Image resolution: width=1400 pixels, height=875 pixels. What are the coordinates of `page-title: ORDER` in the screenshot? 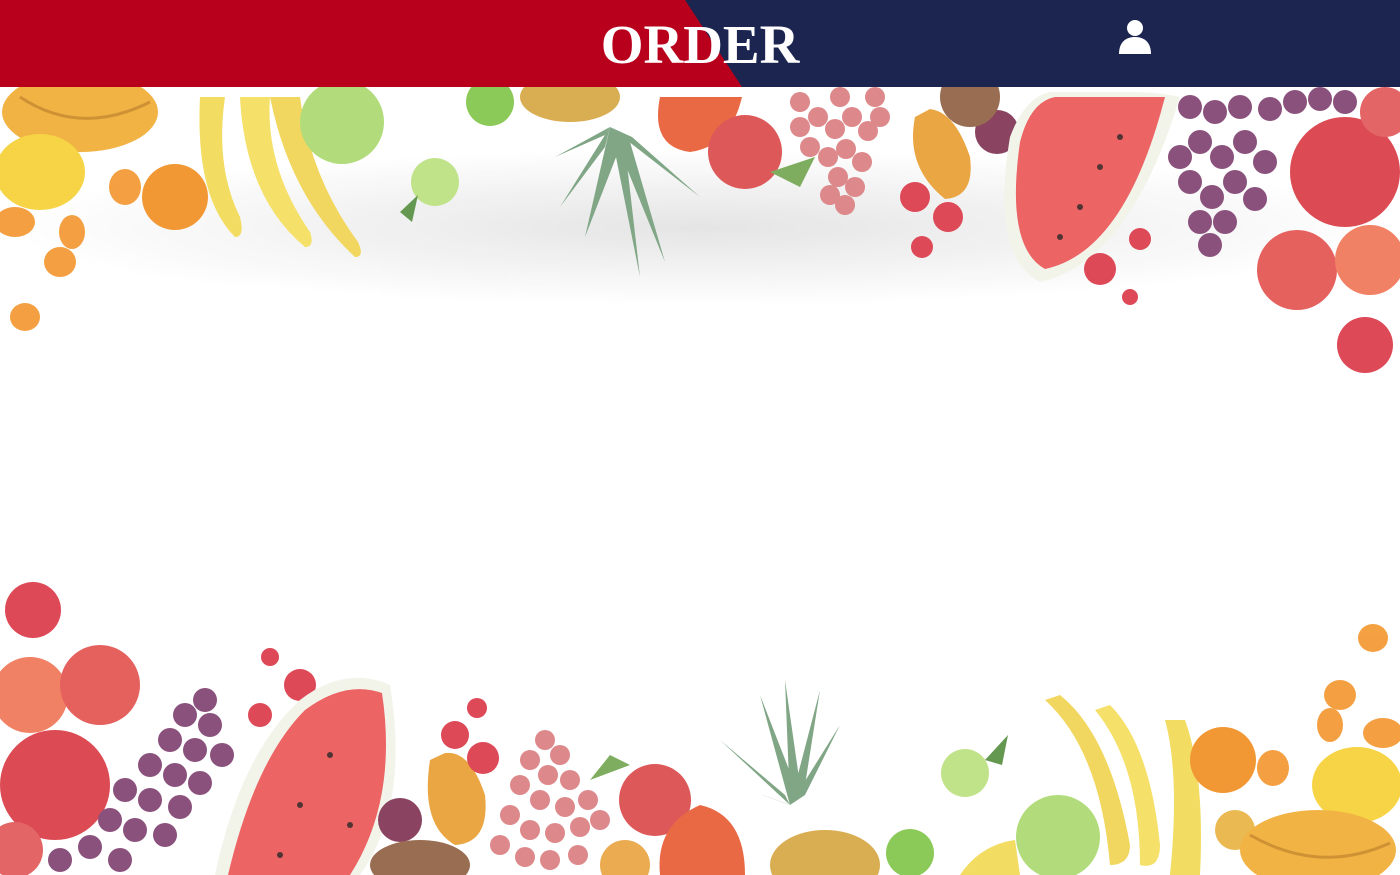 It's located at (700, 44).